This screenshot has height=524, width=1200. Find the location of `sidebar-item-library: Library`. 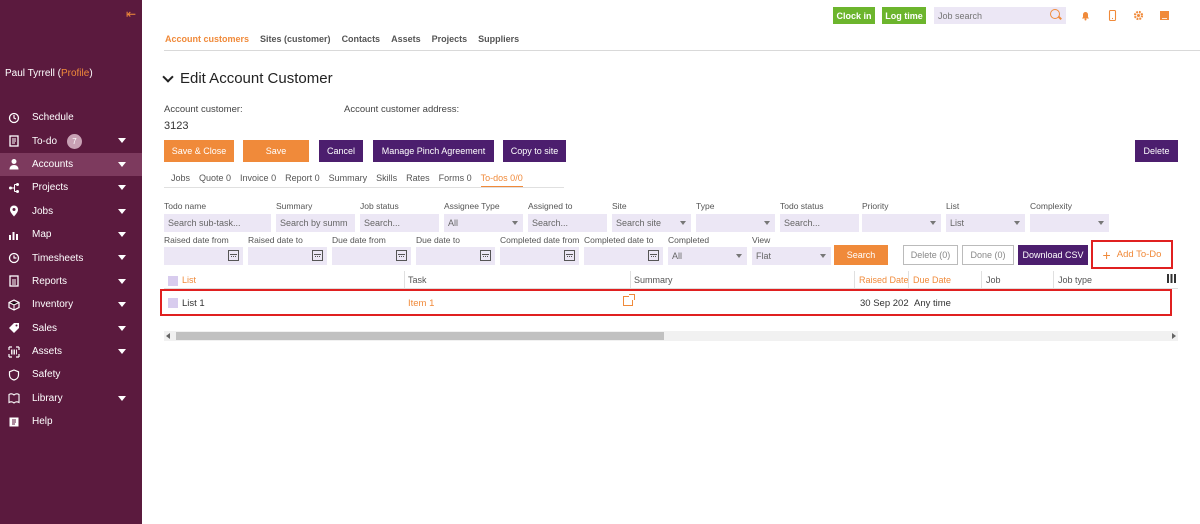

sidebar-item-library: Library is located at coordinates (71, 398).